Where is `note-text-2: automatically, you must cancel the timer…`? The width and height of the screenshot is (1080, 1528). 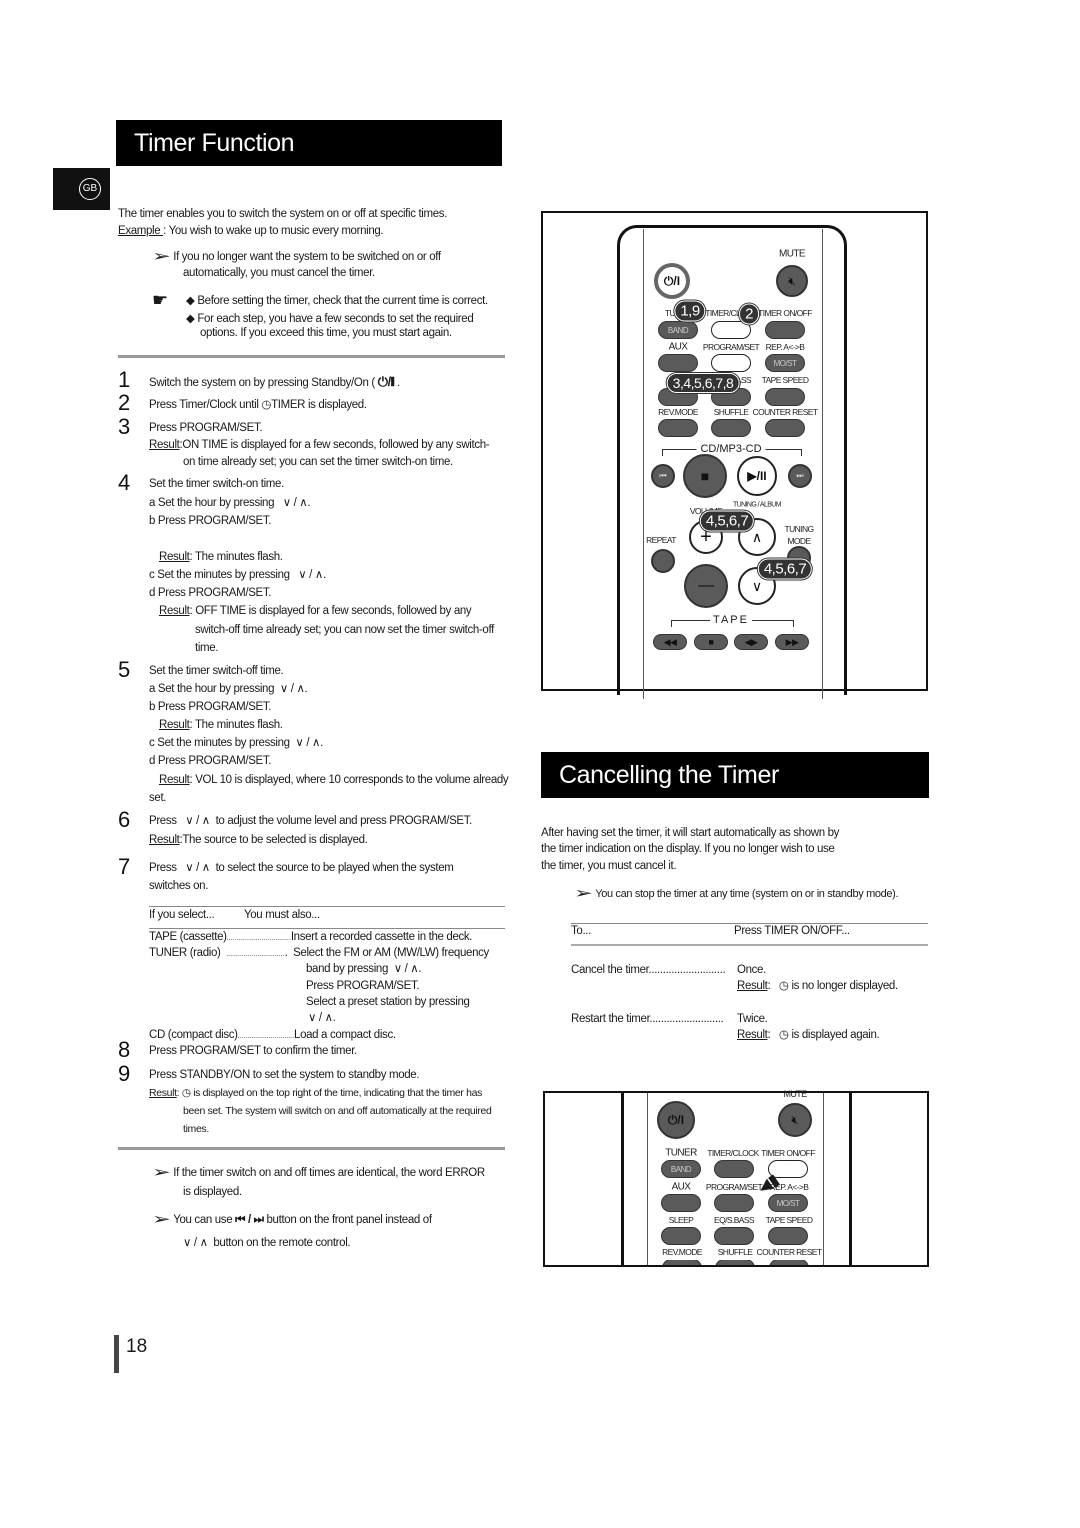
note-text-2: automatically, you must cancel the timer… is located at coordinates (279, 273).